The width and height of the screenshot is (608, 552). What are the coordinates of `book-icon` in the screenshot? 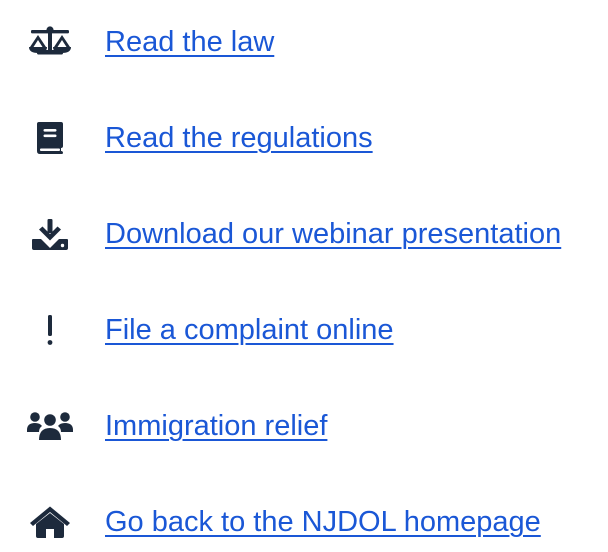 It's located at (50, 138).